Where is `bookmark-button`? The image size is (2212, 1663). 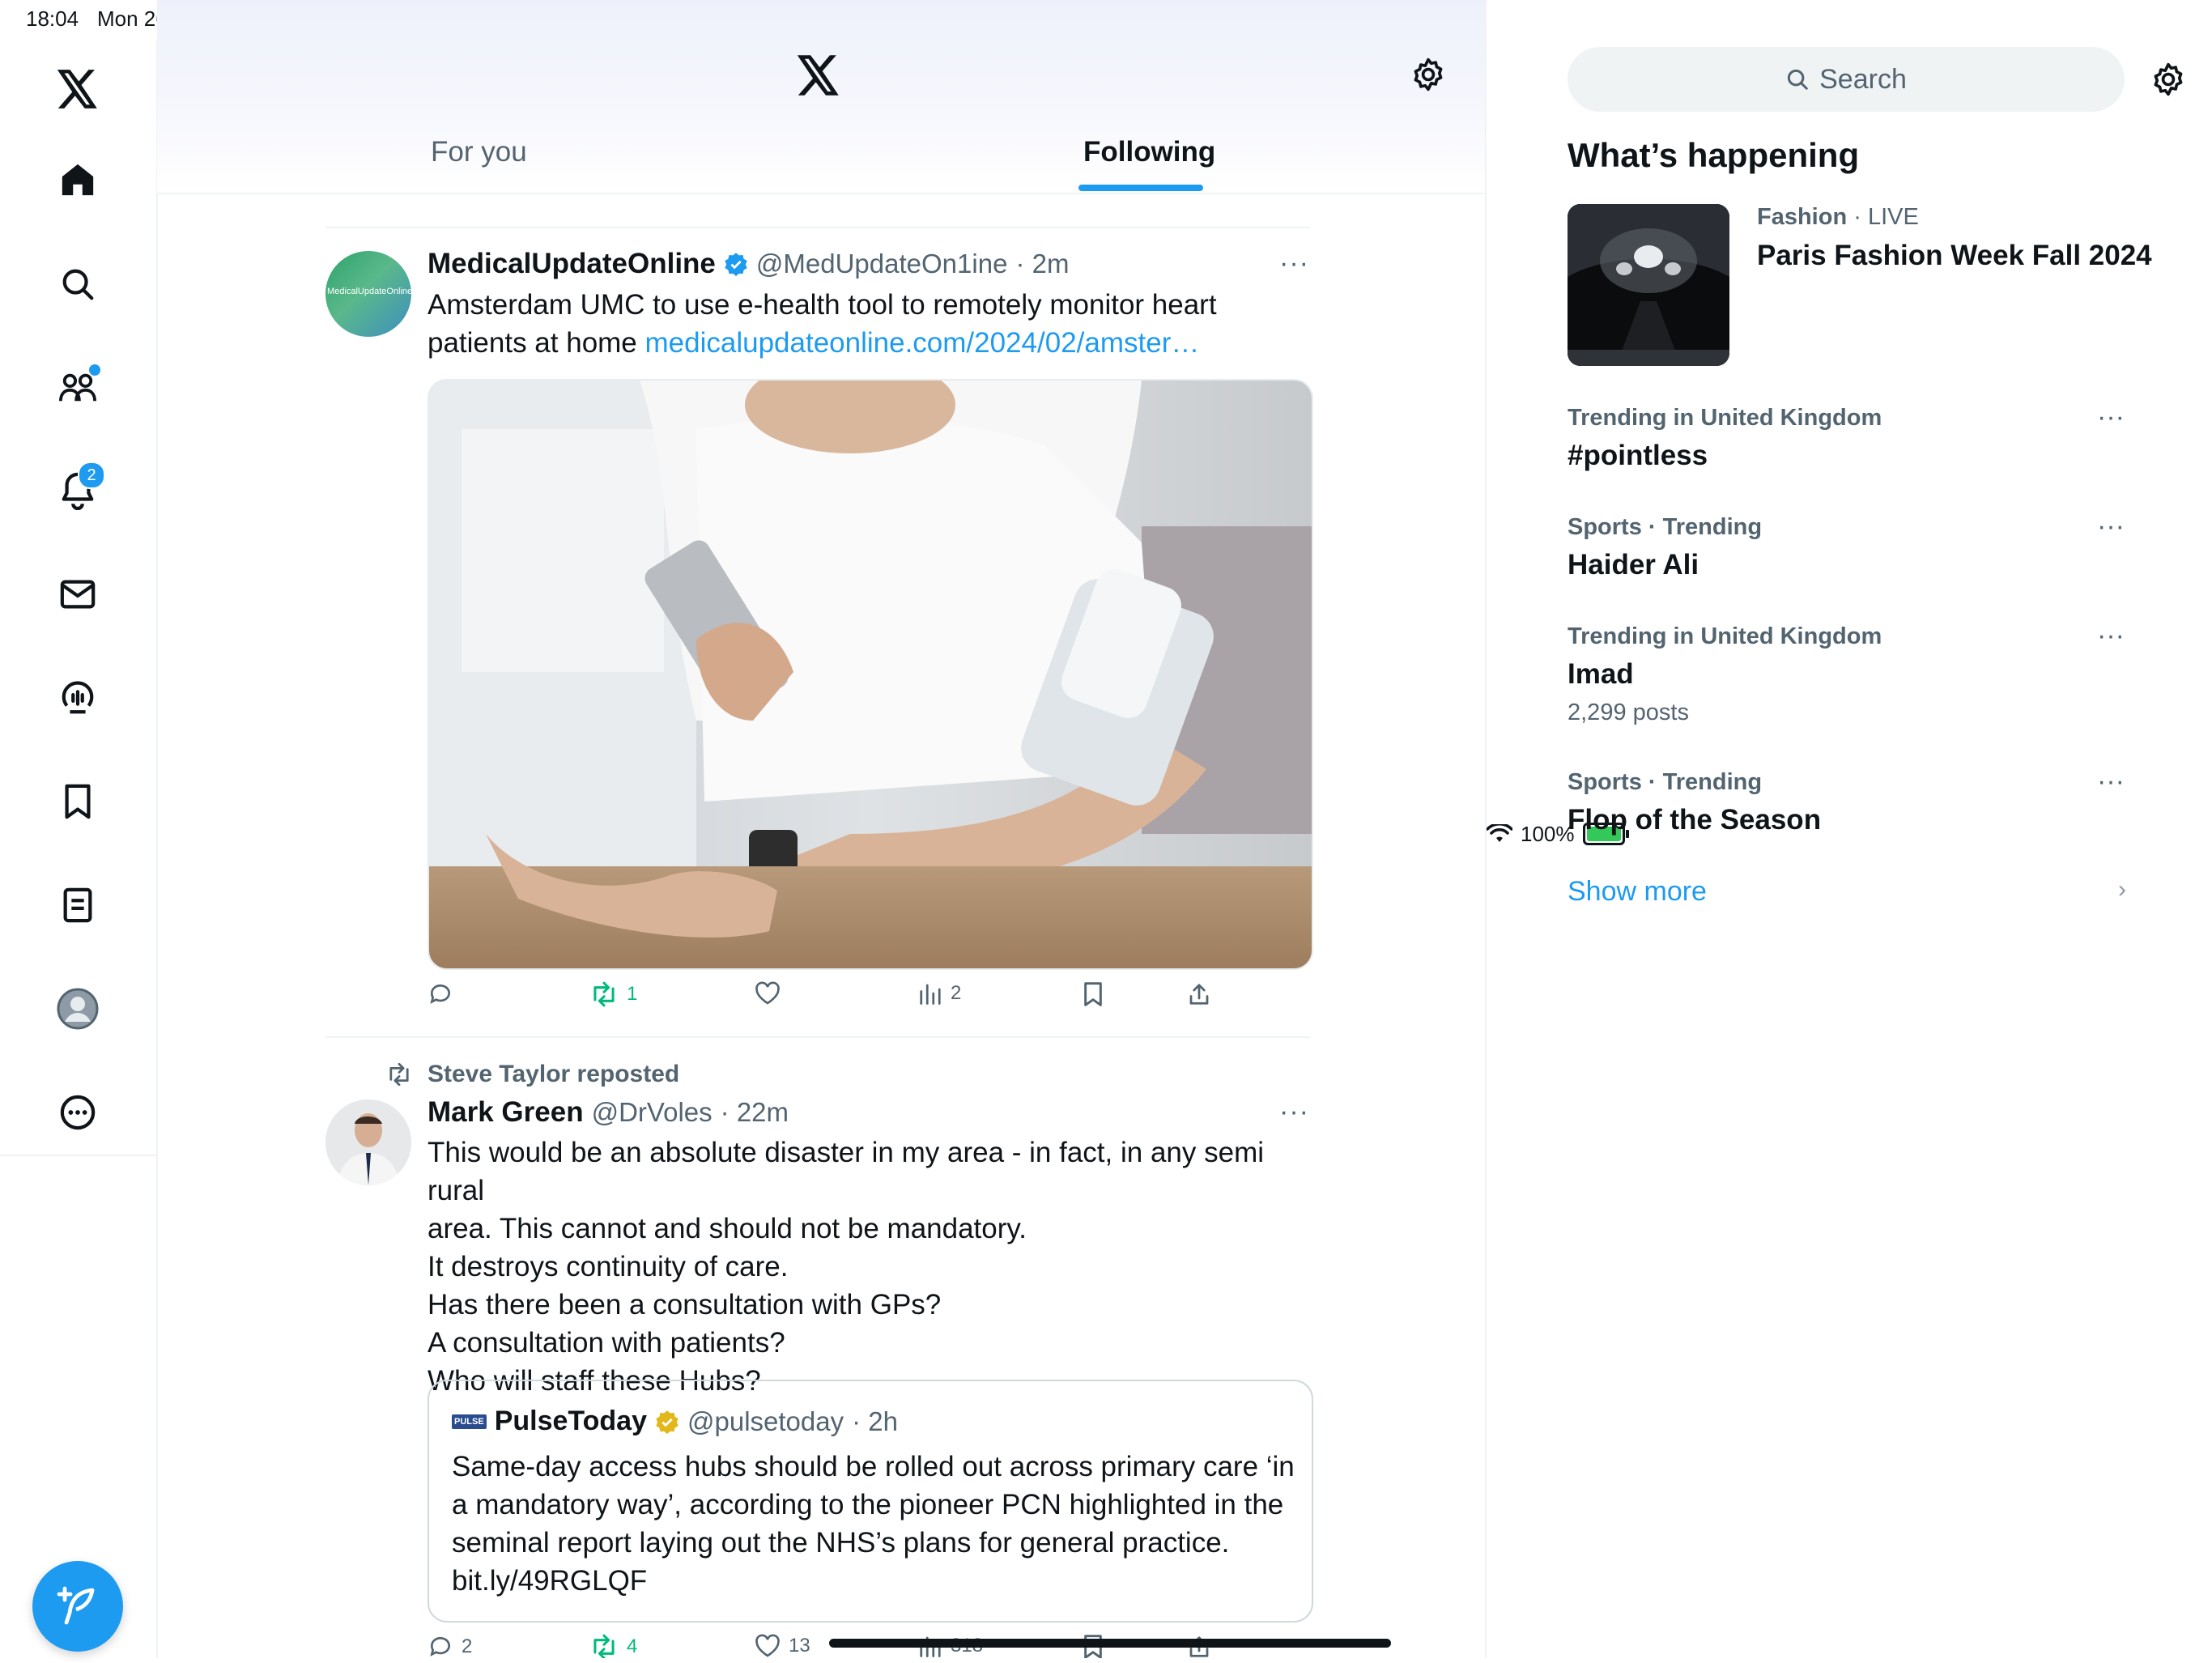 bookmark-button is located at coordinates (1093, 994).